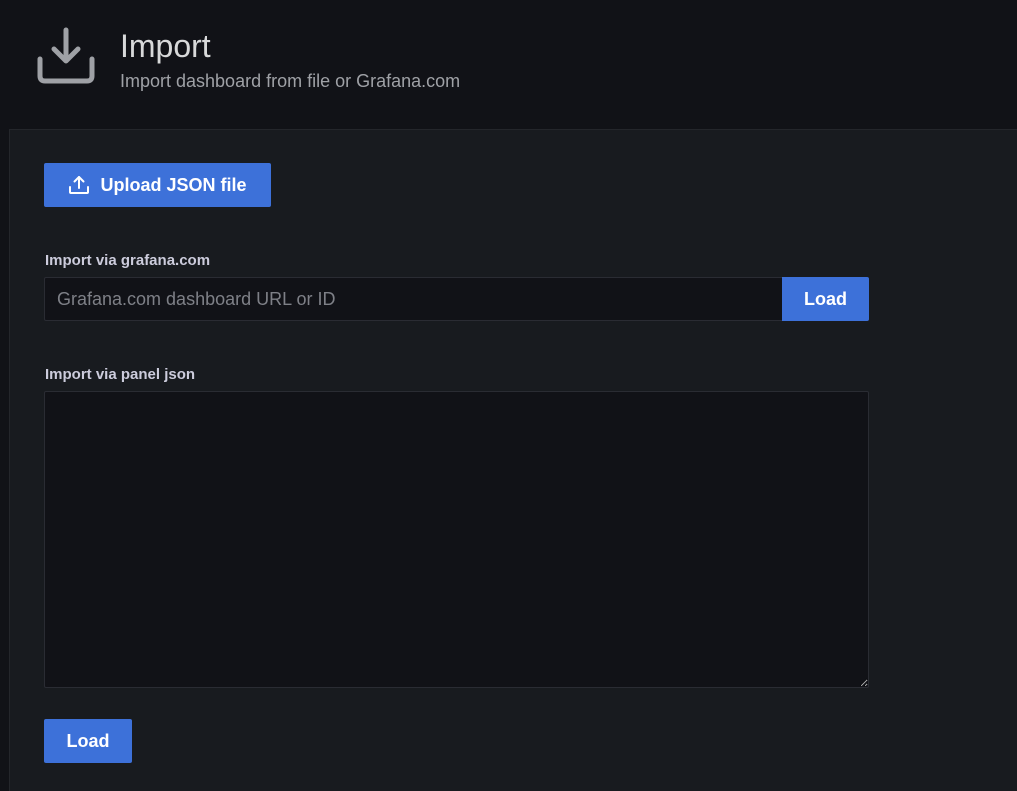  What do you see at coordinates (88, 741) in the screenshot?
I see `load-json-button: Load` at bounding box center [88, 741].